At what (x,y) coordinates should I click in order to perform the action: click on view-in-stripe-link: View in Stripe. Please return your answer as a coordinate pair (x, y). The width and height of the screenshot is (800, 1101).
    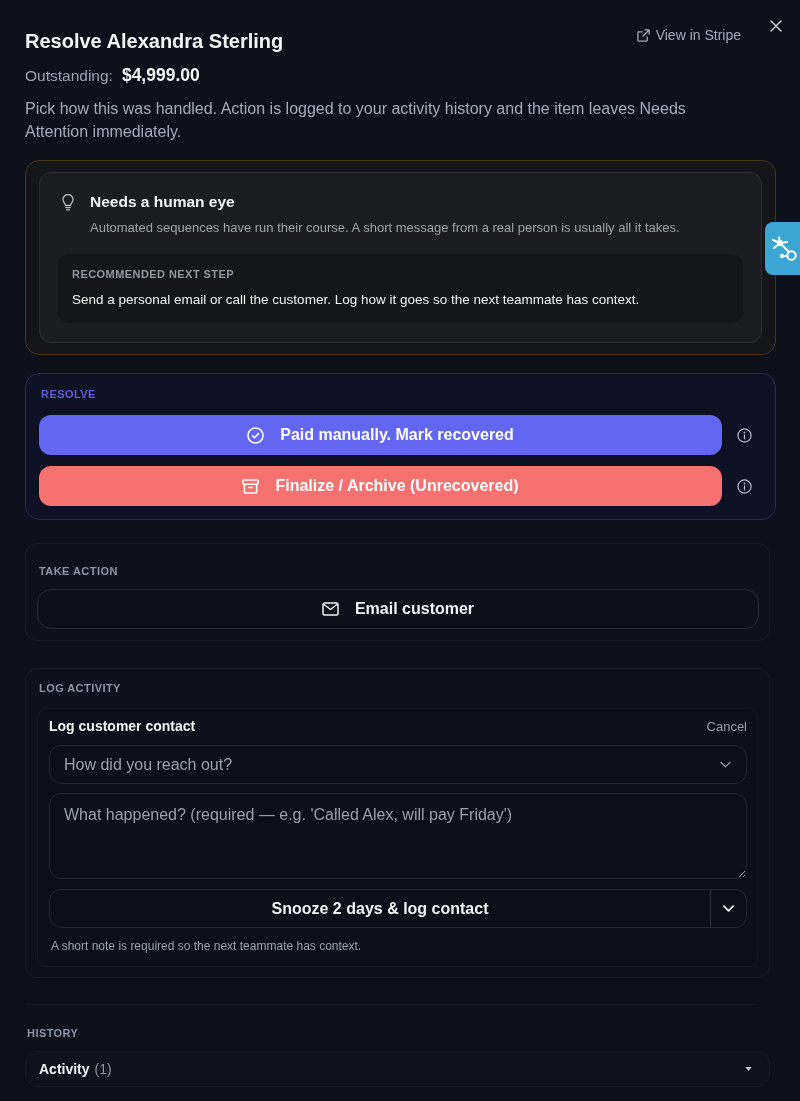
    Looking at the image, I should click on (688, 35).